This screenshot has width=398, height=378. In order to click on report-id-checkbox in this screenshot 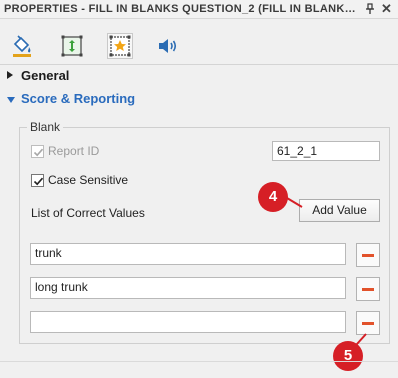, I will do `click(37, 151)`.